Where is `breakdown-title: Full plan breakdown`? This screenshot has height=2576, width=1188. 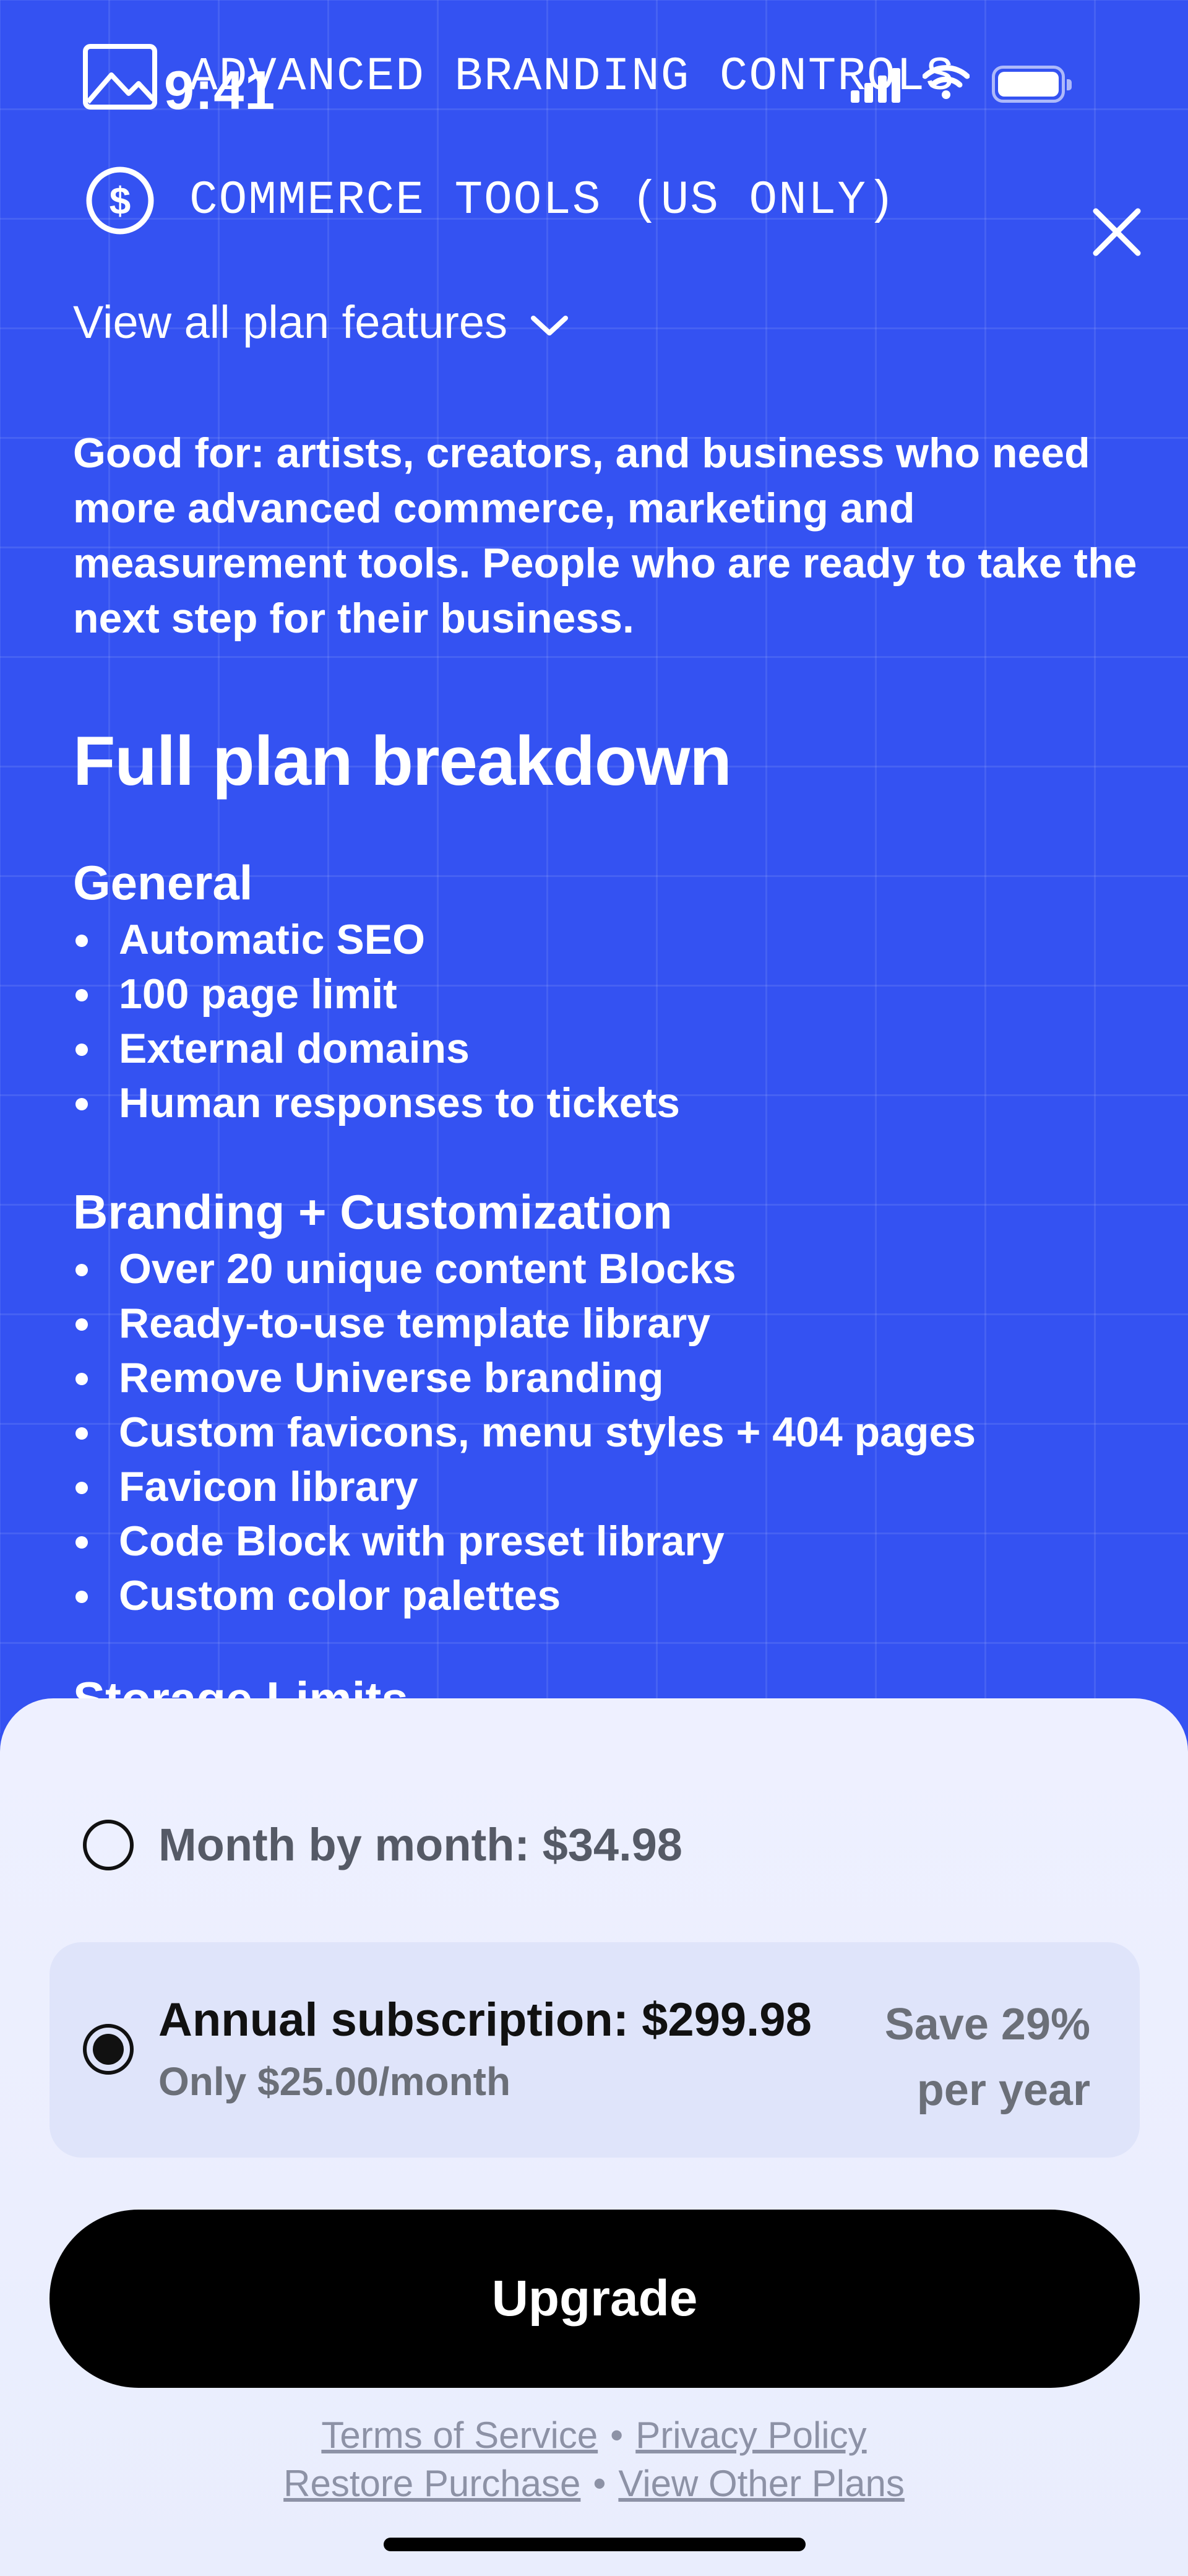 breakdown-title: Full plan breakdown is located at coordinates (402, 761).